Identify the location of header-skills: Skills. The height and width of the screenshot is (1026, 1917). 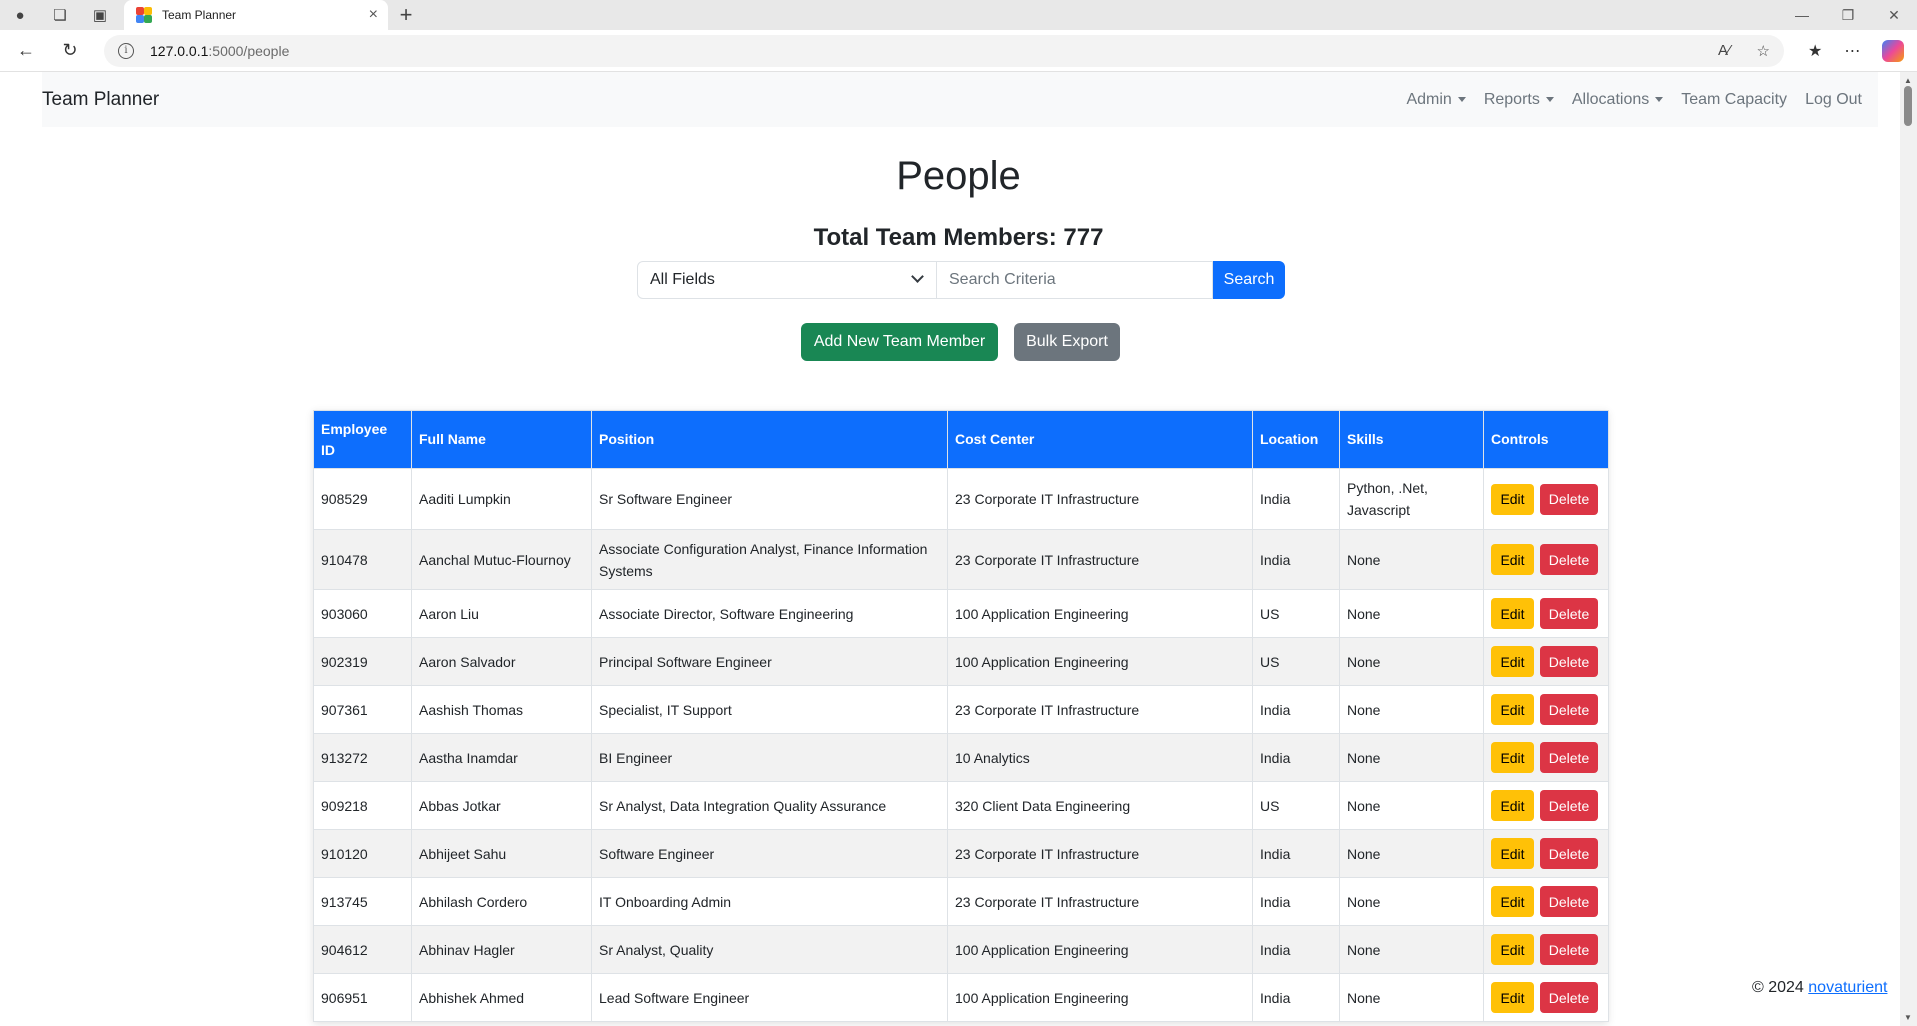
(1411, 439).